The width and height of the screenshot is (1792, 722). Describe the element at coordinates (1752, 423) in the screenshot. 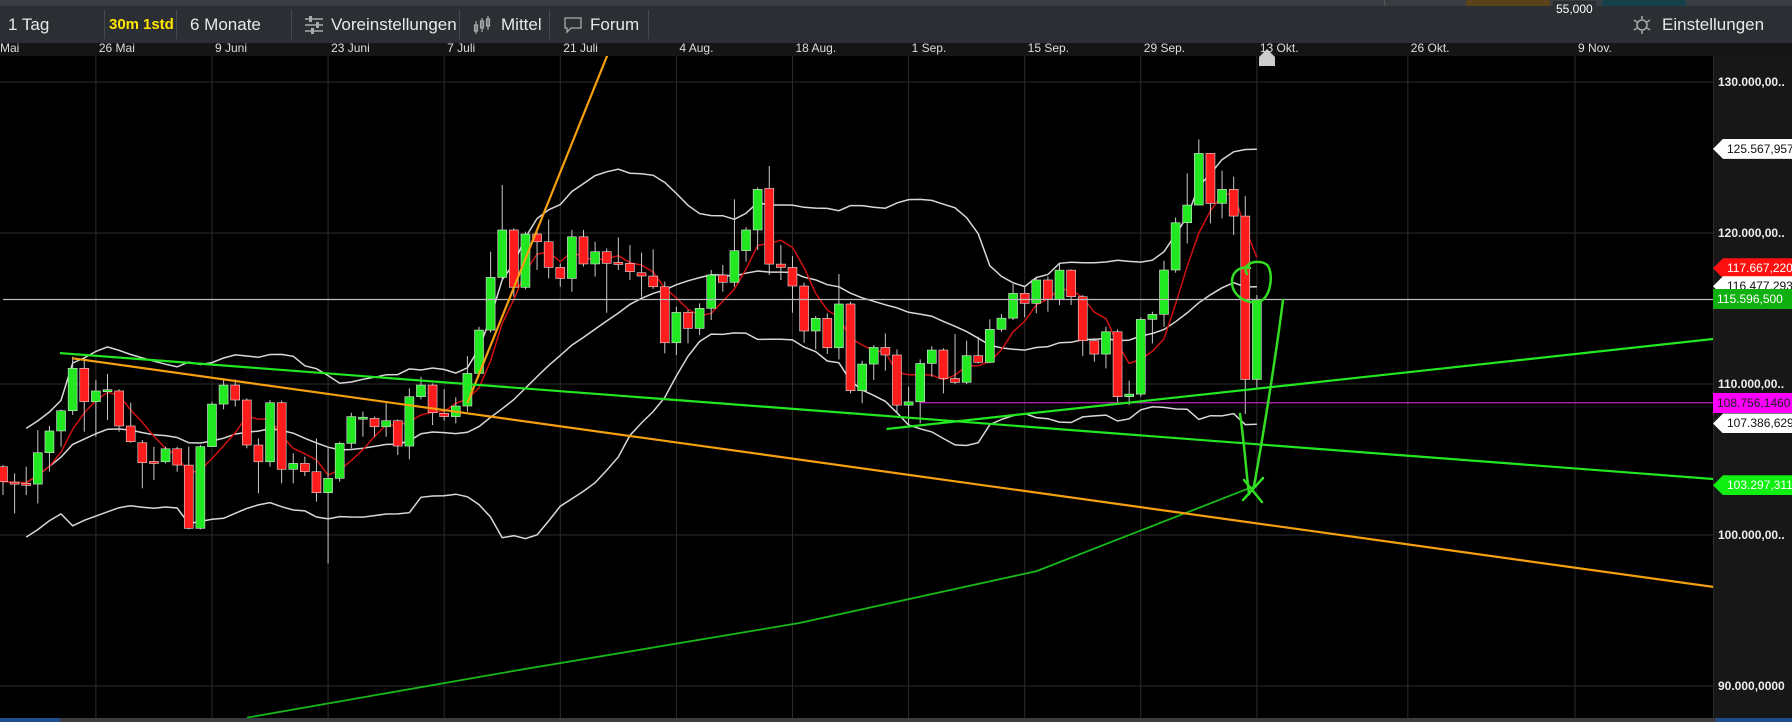

I see `price-tag: 107.386,629` at that location.